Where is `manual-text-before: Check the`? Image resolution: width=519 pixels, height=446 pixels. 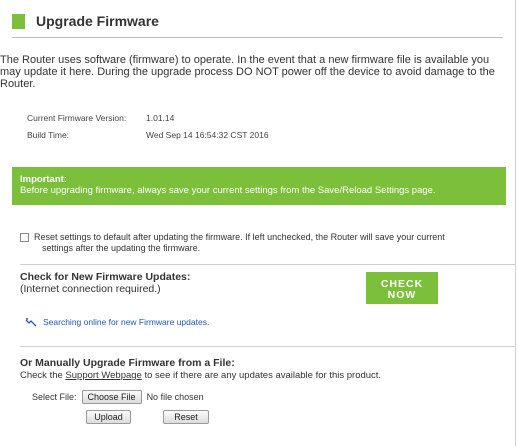
manual-text-before: Check the is located at coordinates (43, 375).